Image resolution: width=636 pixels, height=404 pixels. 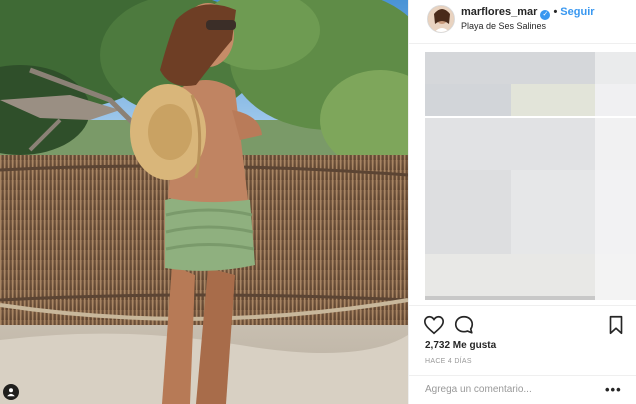 I want to click on more-options-icon: •••, so click(x=613, y=389).